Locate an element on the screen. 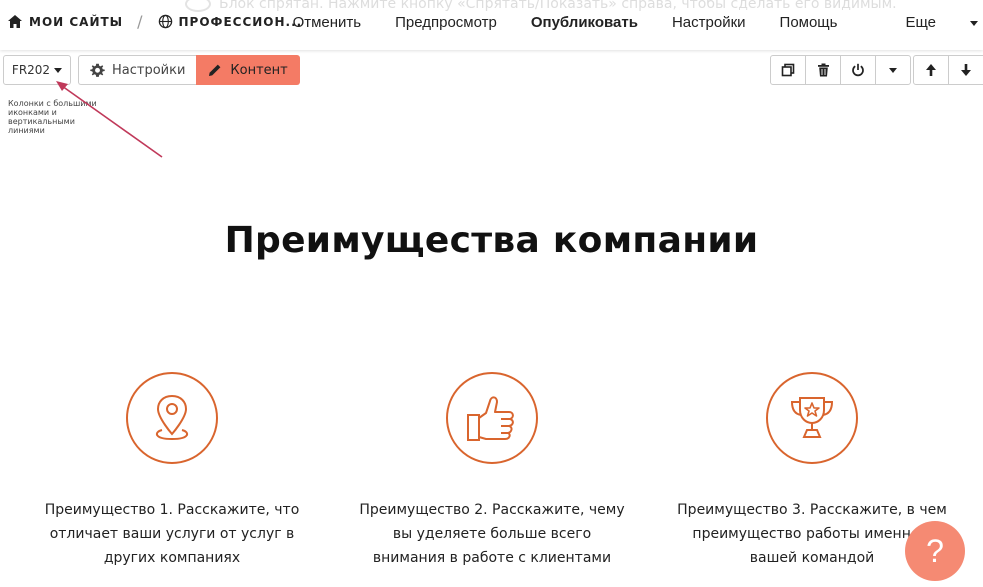  block-action-tools is located at coordinates (840, 70).